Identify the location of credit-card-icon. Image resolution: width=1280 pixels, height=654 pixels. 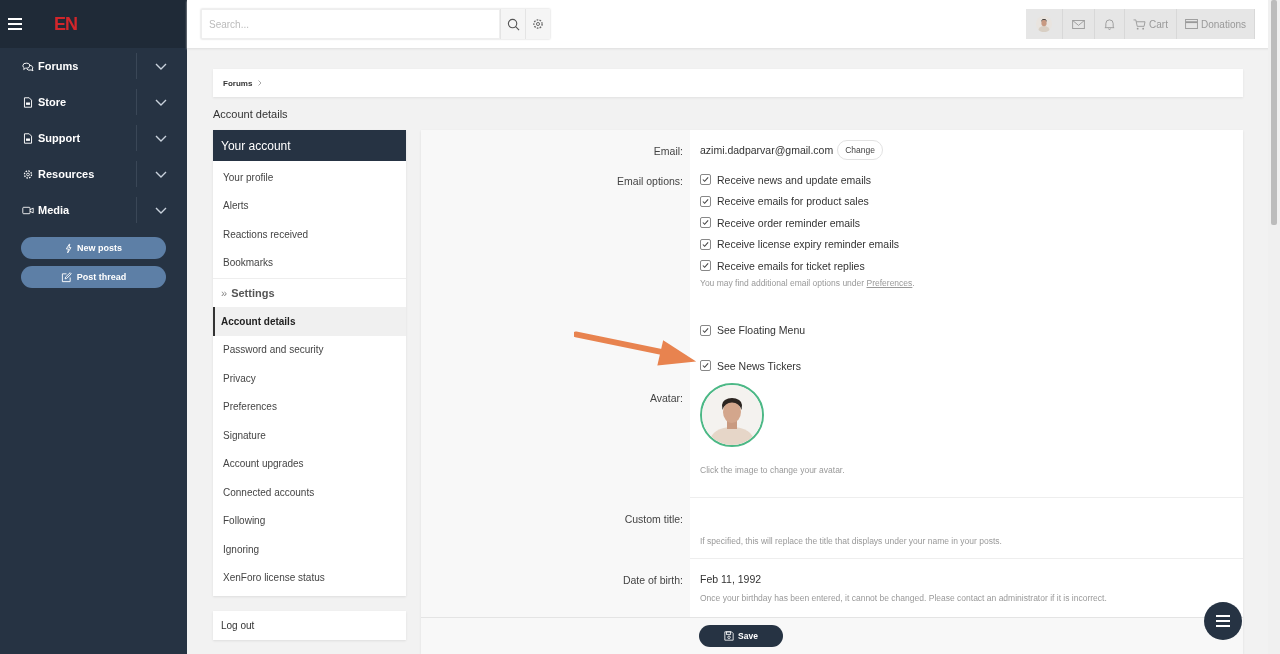
(1191, 24).